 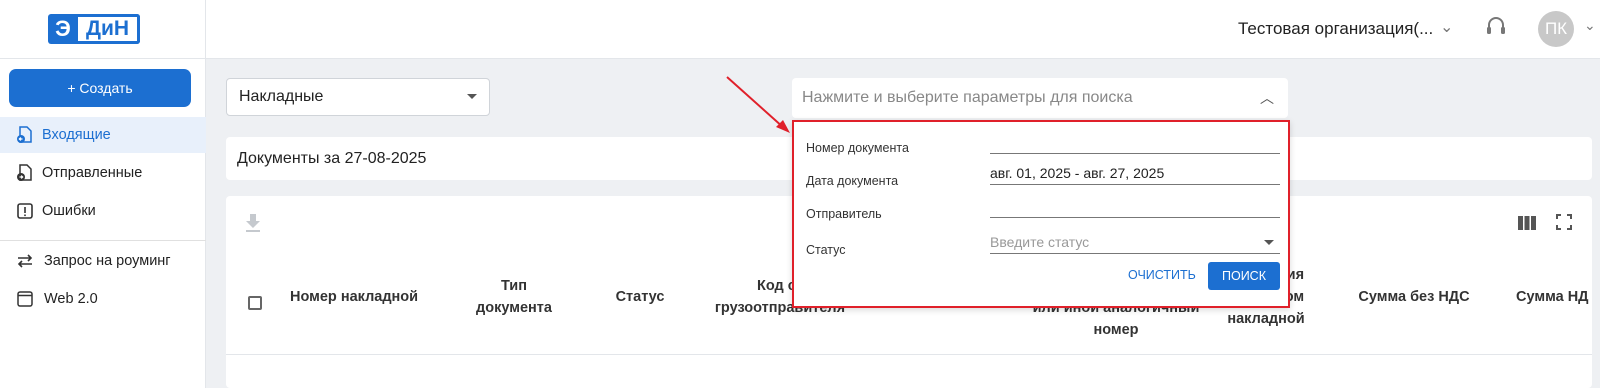 I want to click on avatar: ПК, so click(x=1556, y=29).